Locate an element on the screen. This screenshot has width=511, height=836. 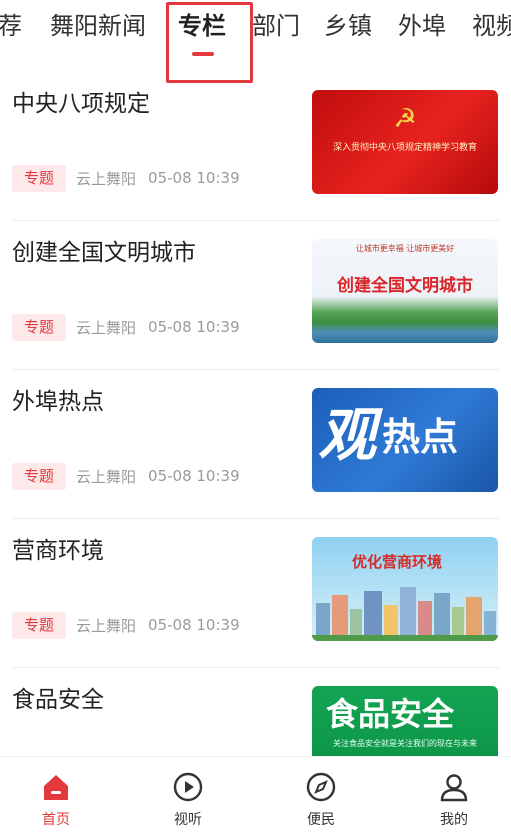
tab-outside: 外埠 is located at coordinates (422, 26).